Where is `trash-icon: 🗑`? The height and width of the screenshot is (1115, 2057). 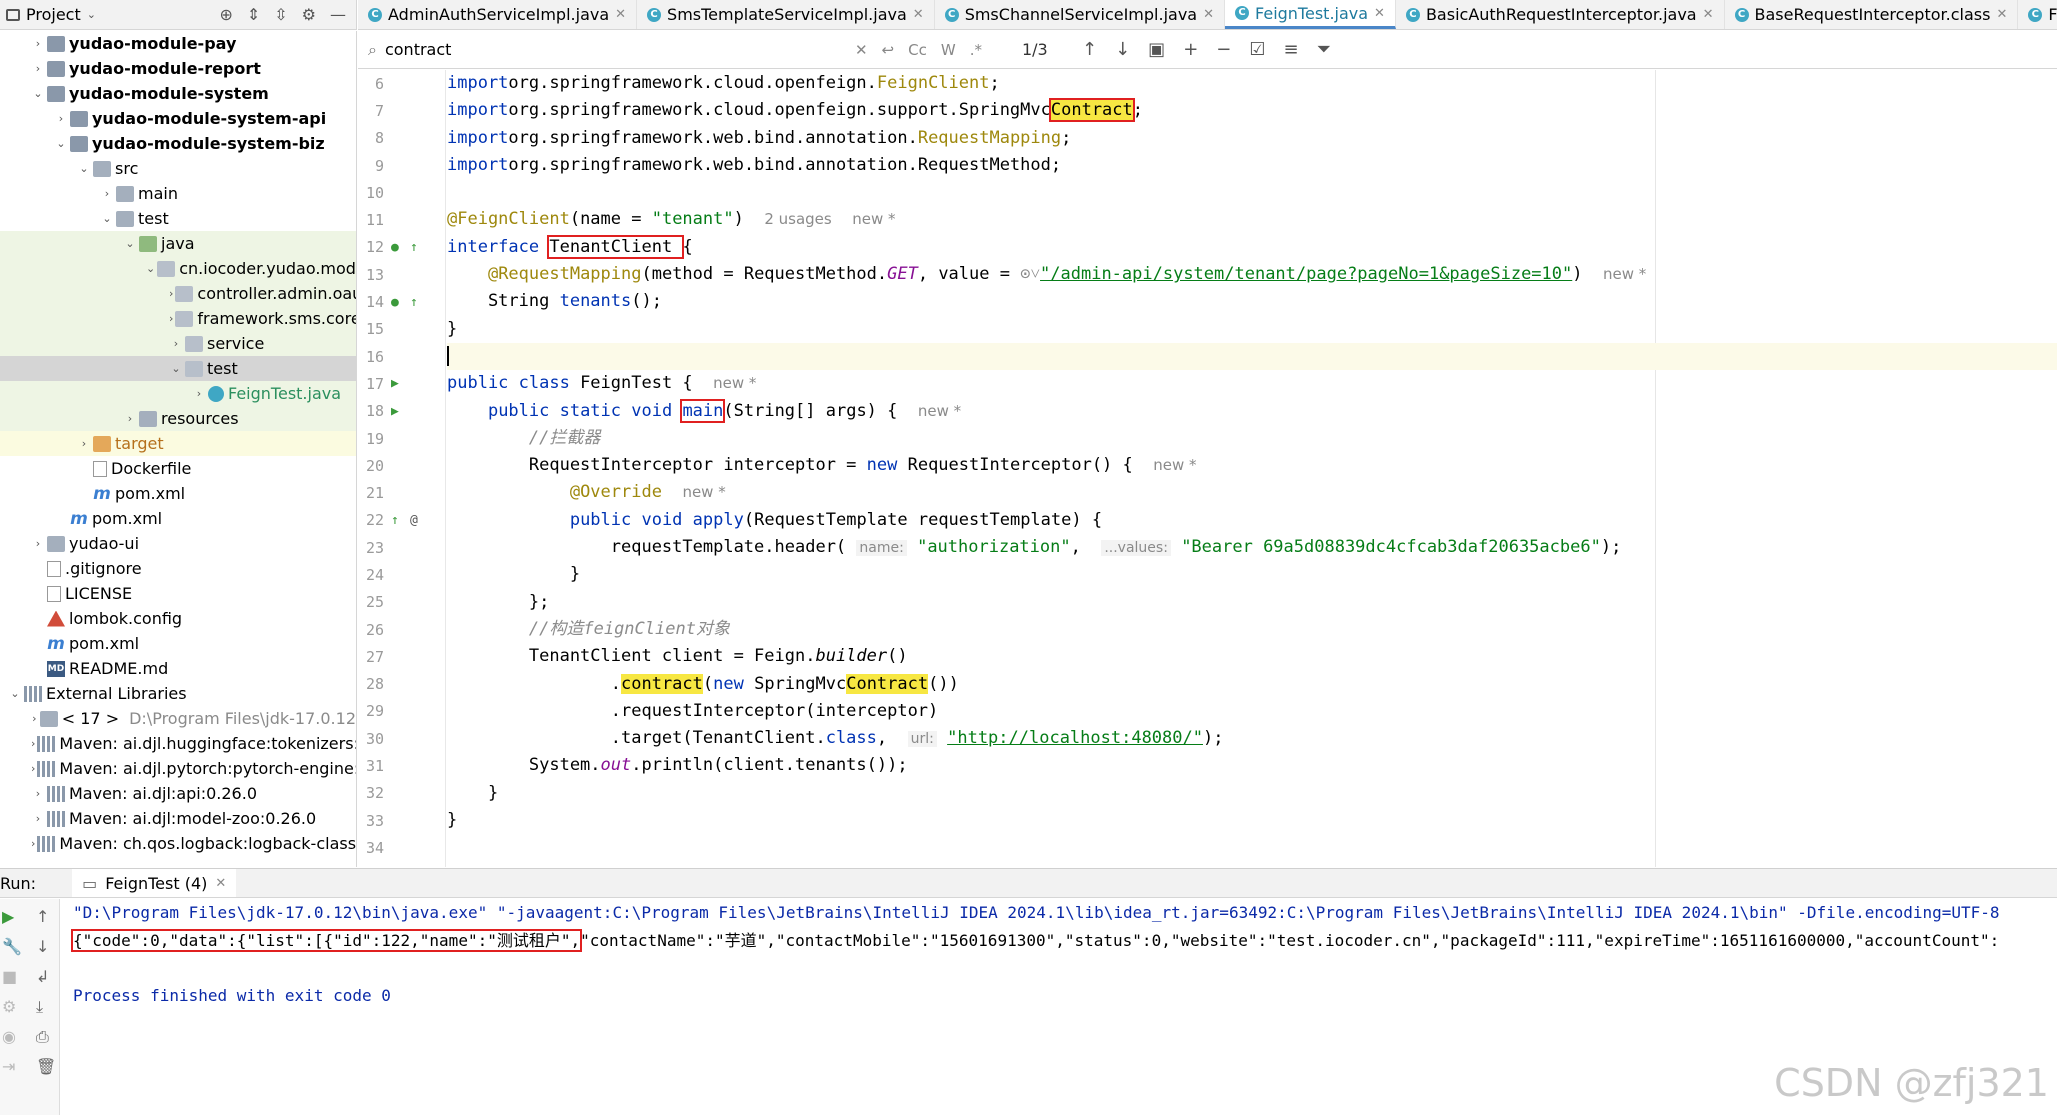
trash-icon: 🗑 is located at coordinates (46, 1066).